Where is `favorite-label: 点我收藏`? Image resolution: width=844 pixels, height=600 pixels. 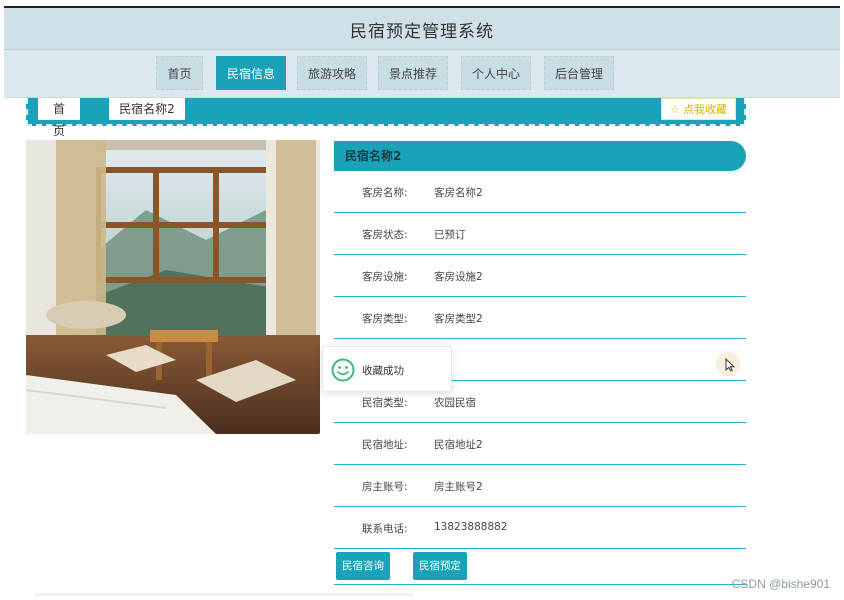
favorite-label: 点我收藏 is located at coordinates (705, 109).